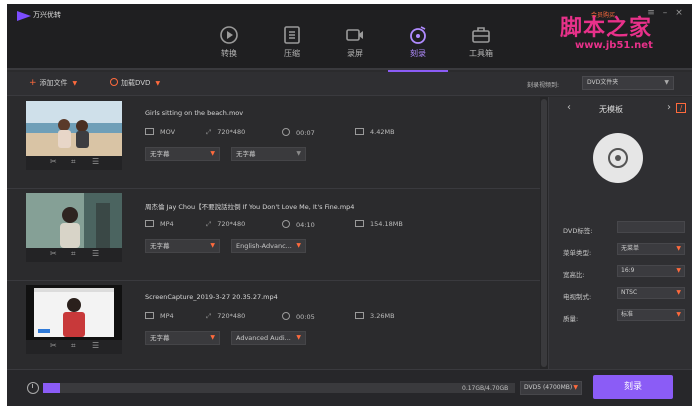 This screenshot has height=413, width=700. I want to click on list-scrollbar, so click(544, 233).